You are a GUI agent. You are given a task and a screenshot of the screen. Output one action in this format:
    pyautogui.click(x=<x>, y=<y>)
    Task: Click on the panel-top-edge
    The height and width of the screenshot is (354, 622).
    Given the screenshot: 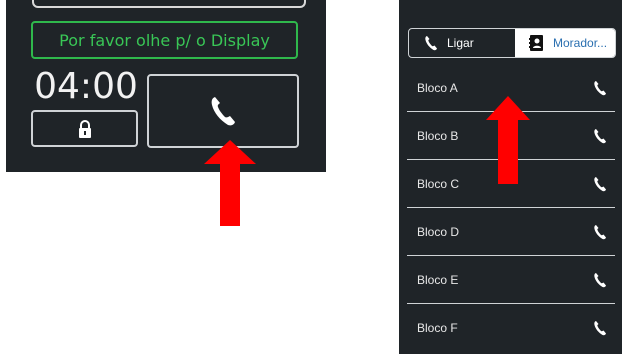 What is the action you would take?
    pyautogui.click(x=169, y=4)
    